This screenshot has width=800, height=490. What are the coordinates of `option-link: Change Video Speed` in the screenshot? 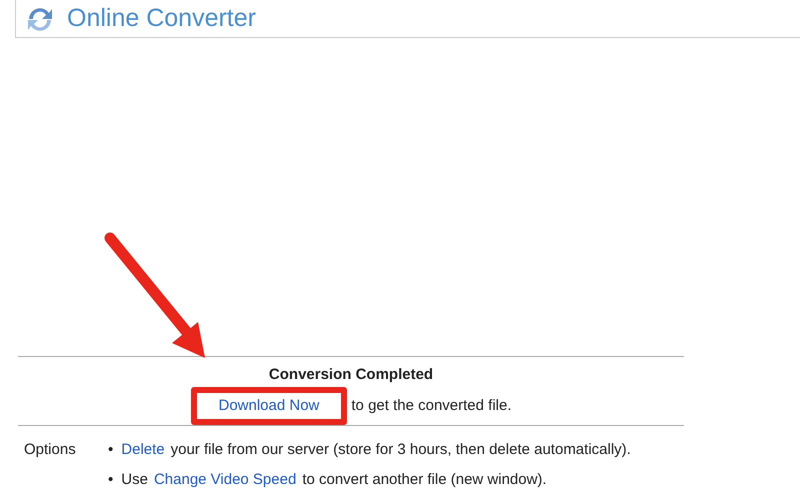 It's located at (225, 479).